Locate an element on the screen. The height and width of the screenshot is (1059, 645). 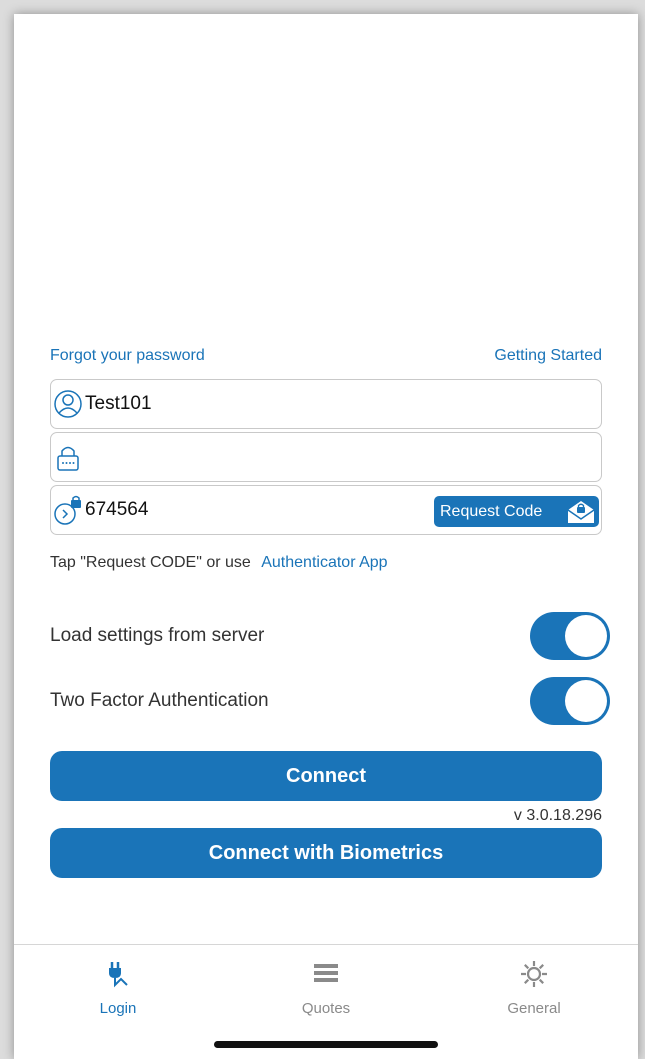
two-factor-row: Two Factor Authentication is located at coordinates (330, 701).